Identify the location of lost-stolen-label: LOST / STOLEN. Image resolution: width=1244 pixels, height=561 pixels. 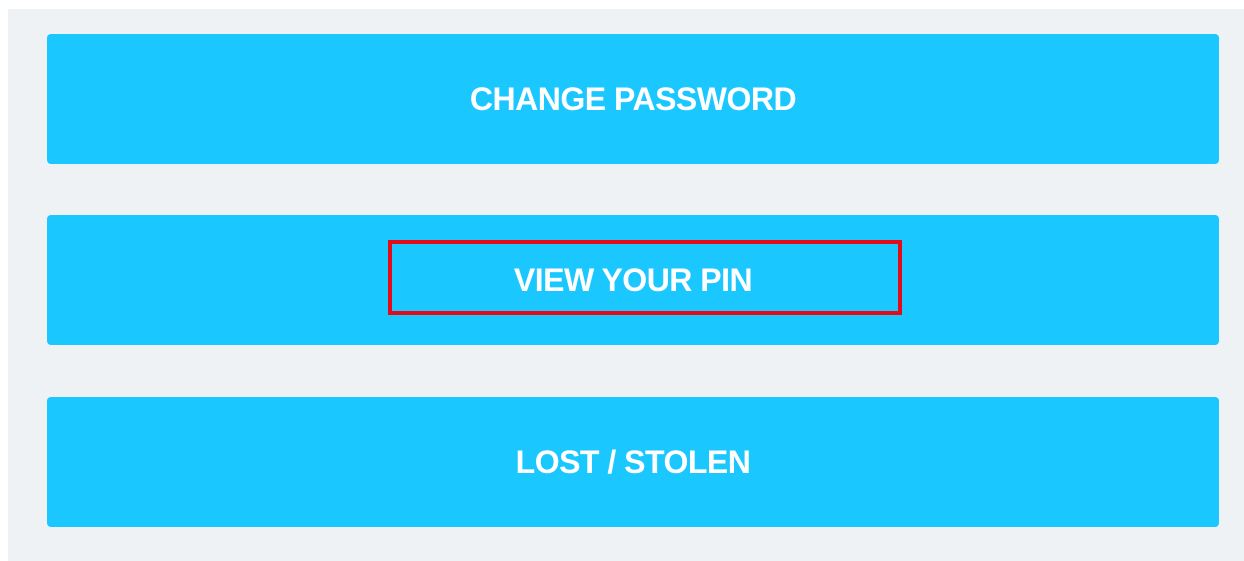
(633, 461).